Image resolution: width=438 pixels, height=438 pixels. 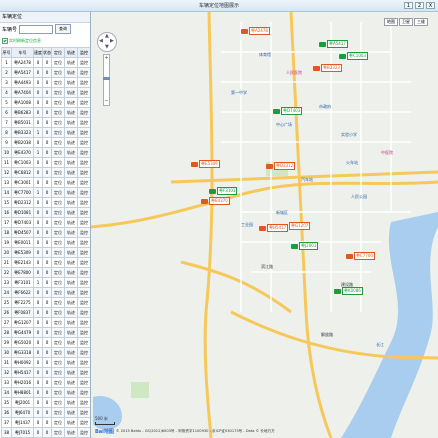 What do you see at coordinates (209, 164) in the screenshot?
I see `vehicle-plate-tag: 粤E5309` at bounding box center [209, 164].